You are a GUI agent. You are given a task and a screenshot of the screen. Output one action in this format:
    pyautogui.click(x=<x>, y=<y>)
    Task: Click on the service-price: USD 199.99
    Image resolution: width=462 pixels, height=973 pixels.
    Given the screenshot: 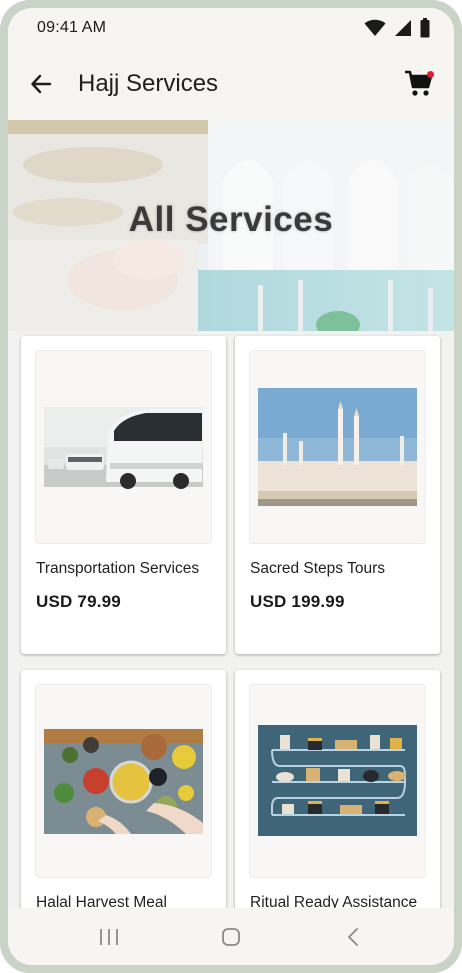 What is the action you would take?
    pyautogui.click(x=297, y=601)
    